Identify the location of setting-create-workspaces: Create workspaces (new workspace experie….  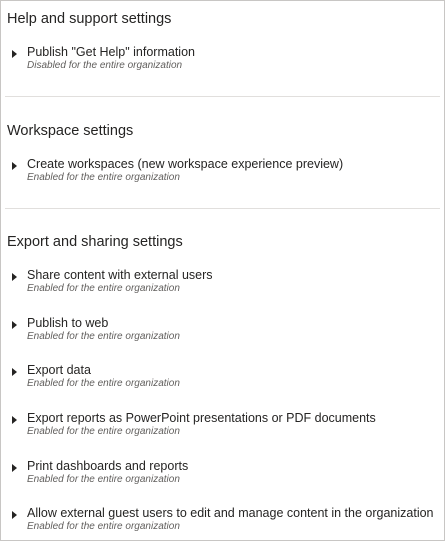
(222, 175).